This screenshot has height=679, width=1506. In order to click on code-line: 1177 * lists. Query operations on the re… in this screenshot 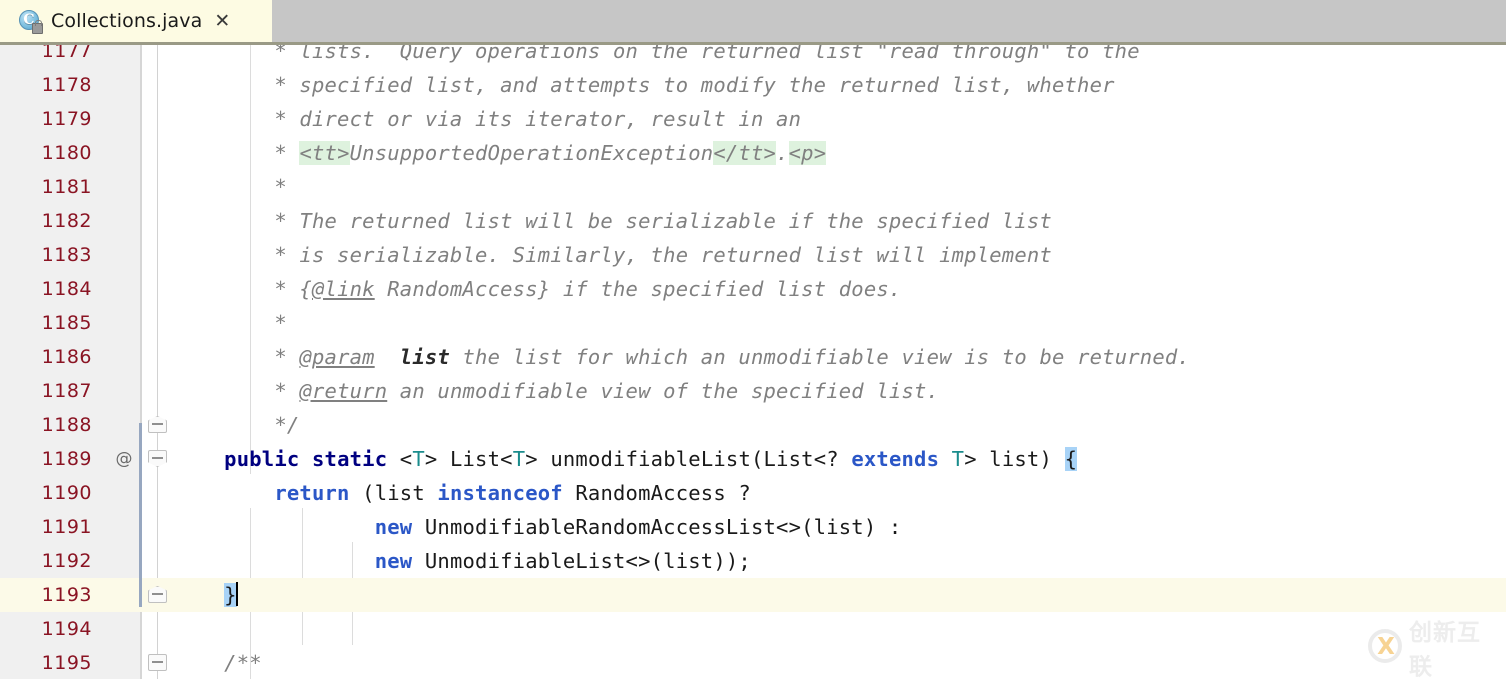, I will do `click(753, 56)`.